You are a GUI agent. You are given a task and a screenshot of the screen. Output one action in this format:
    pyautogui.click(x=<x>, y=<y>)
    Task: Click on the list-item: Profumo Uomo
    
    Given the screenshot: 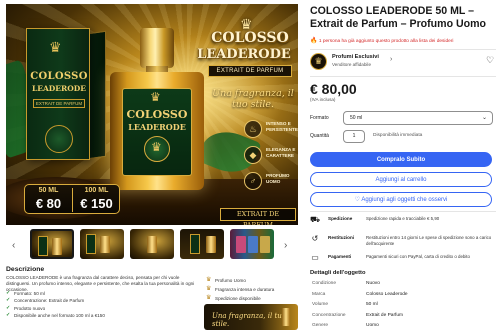 What is the action you would take?
    pyautogui.click(x=252, y=280)
    